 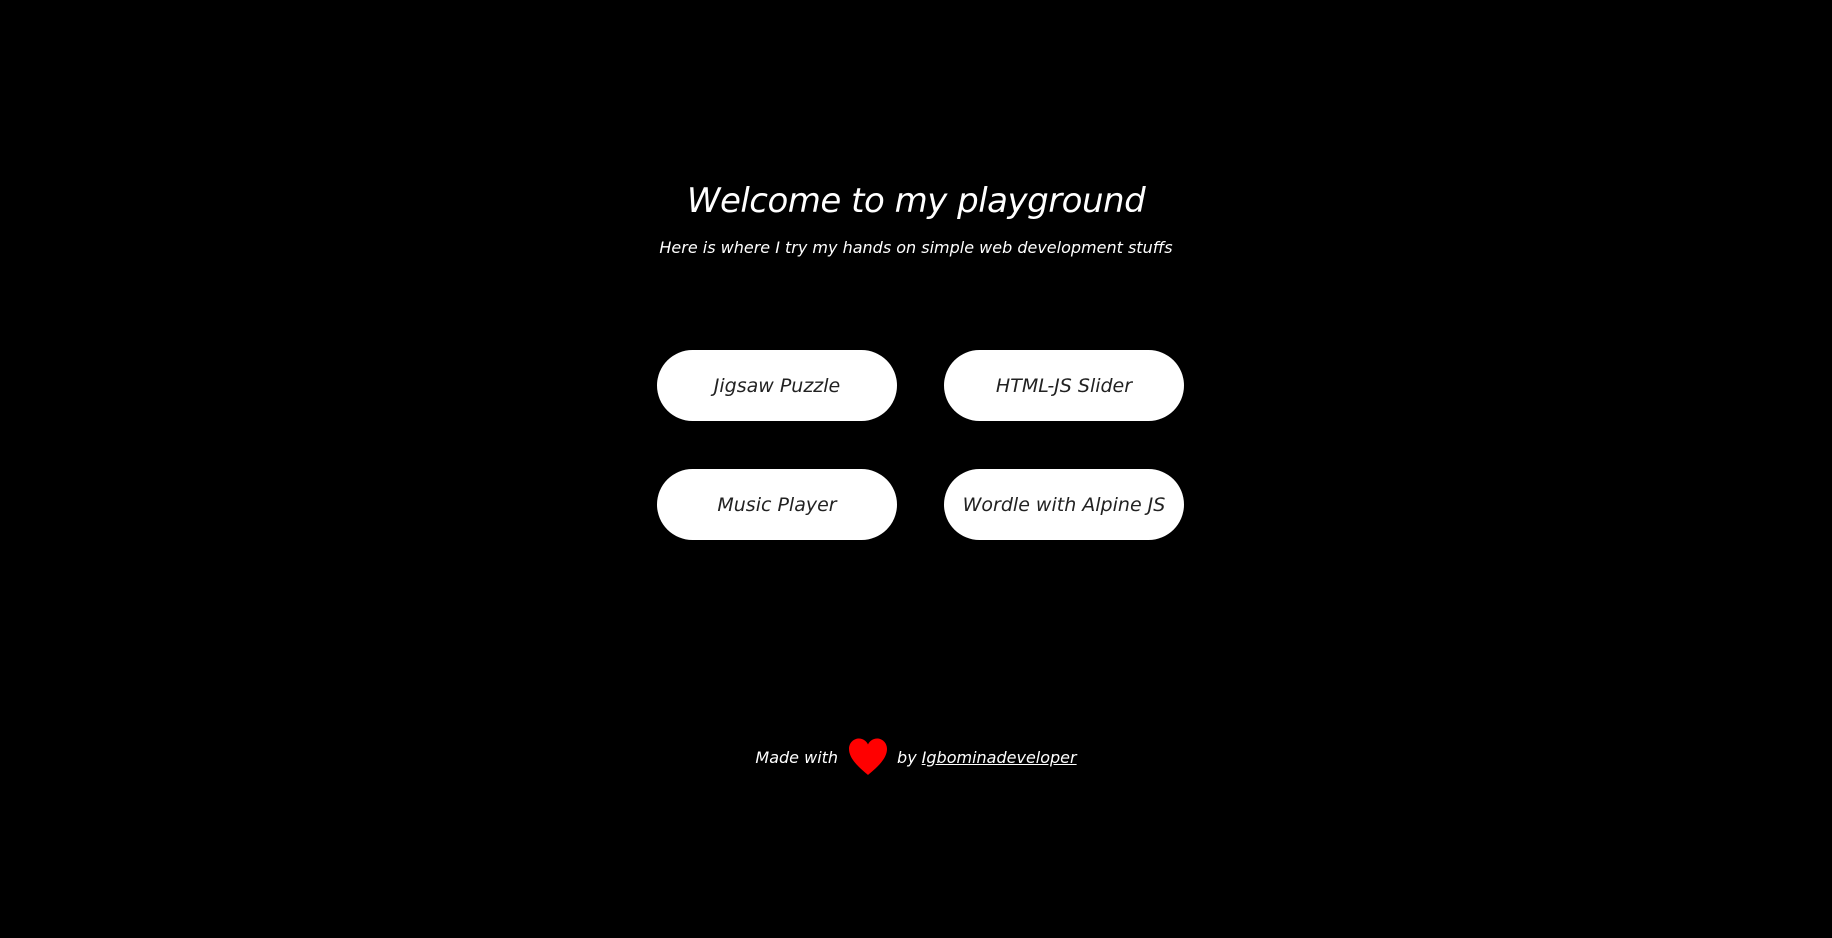 I want to click on html-js-slider-button: HTML-JS Slider, so click(x=1064, y=385).